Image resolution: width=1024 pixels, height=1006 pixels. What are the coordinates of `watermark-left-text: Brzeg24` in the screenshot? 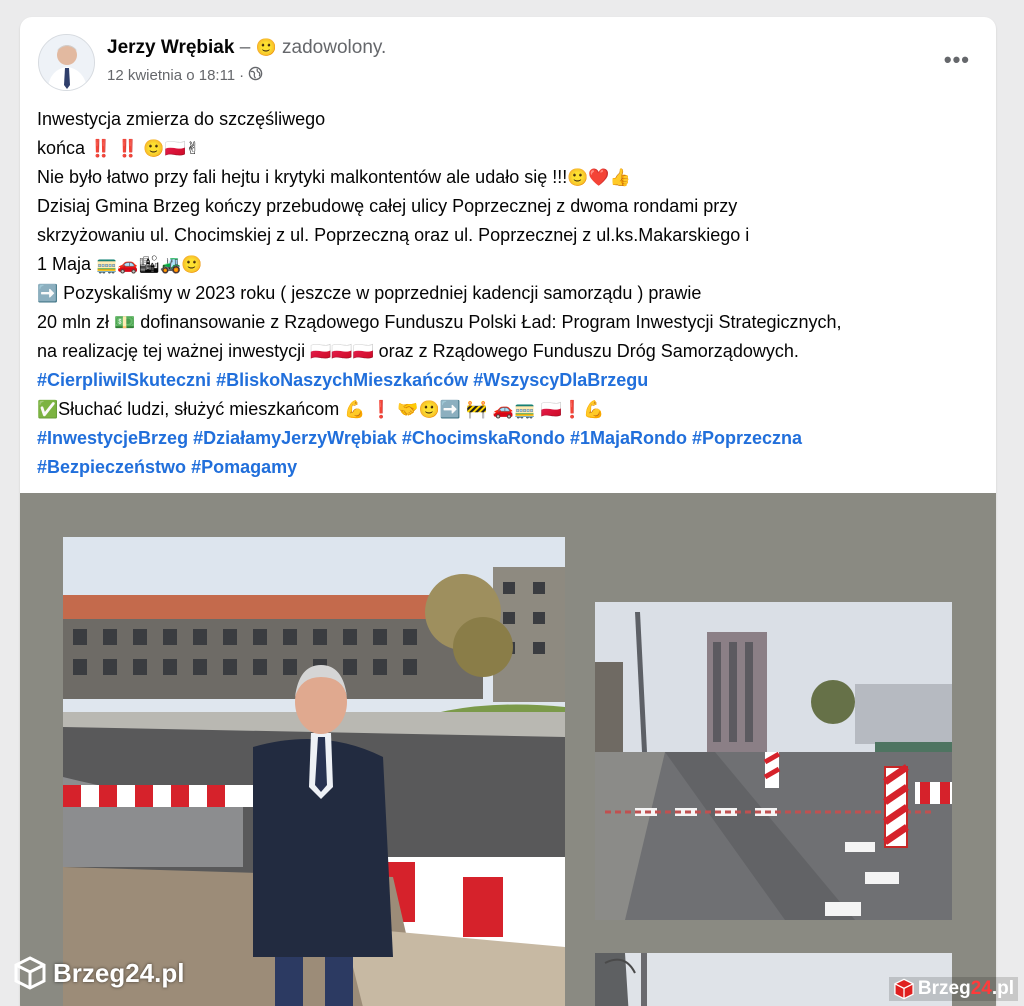 It's located at (104, 972).